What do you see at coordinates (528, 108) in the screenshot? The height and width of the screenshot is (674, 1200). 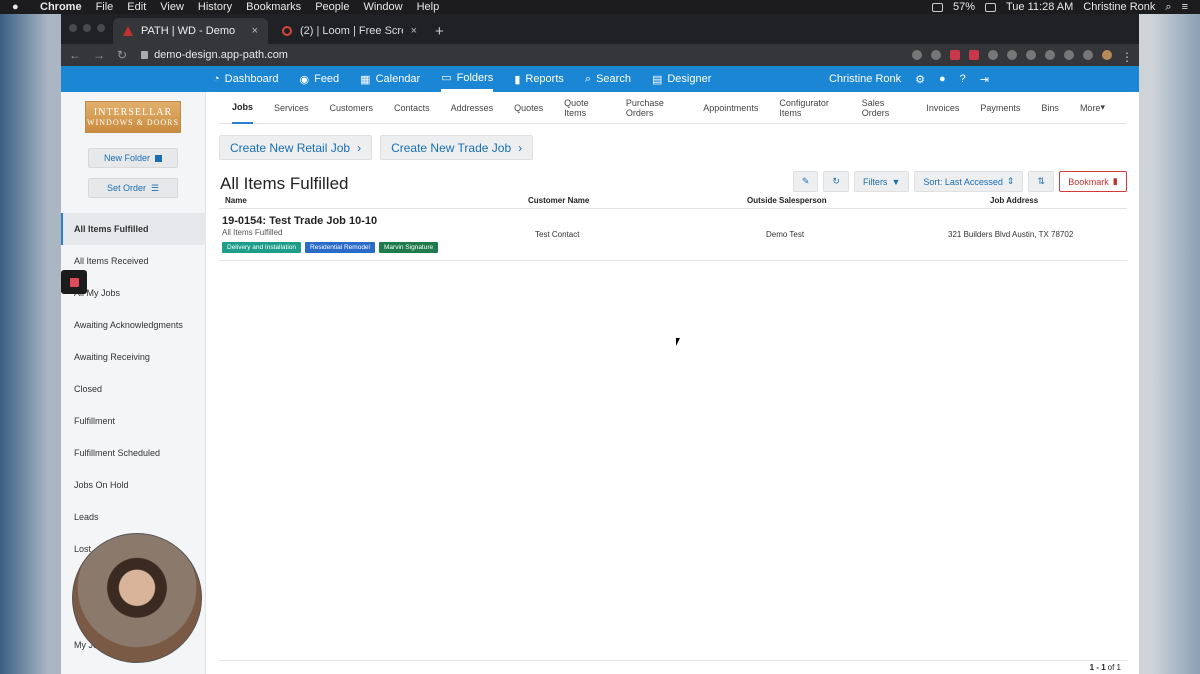 I see `tab-quotes: Quotes` at bounding box center [528, 108].